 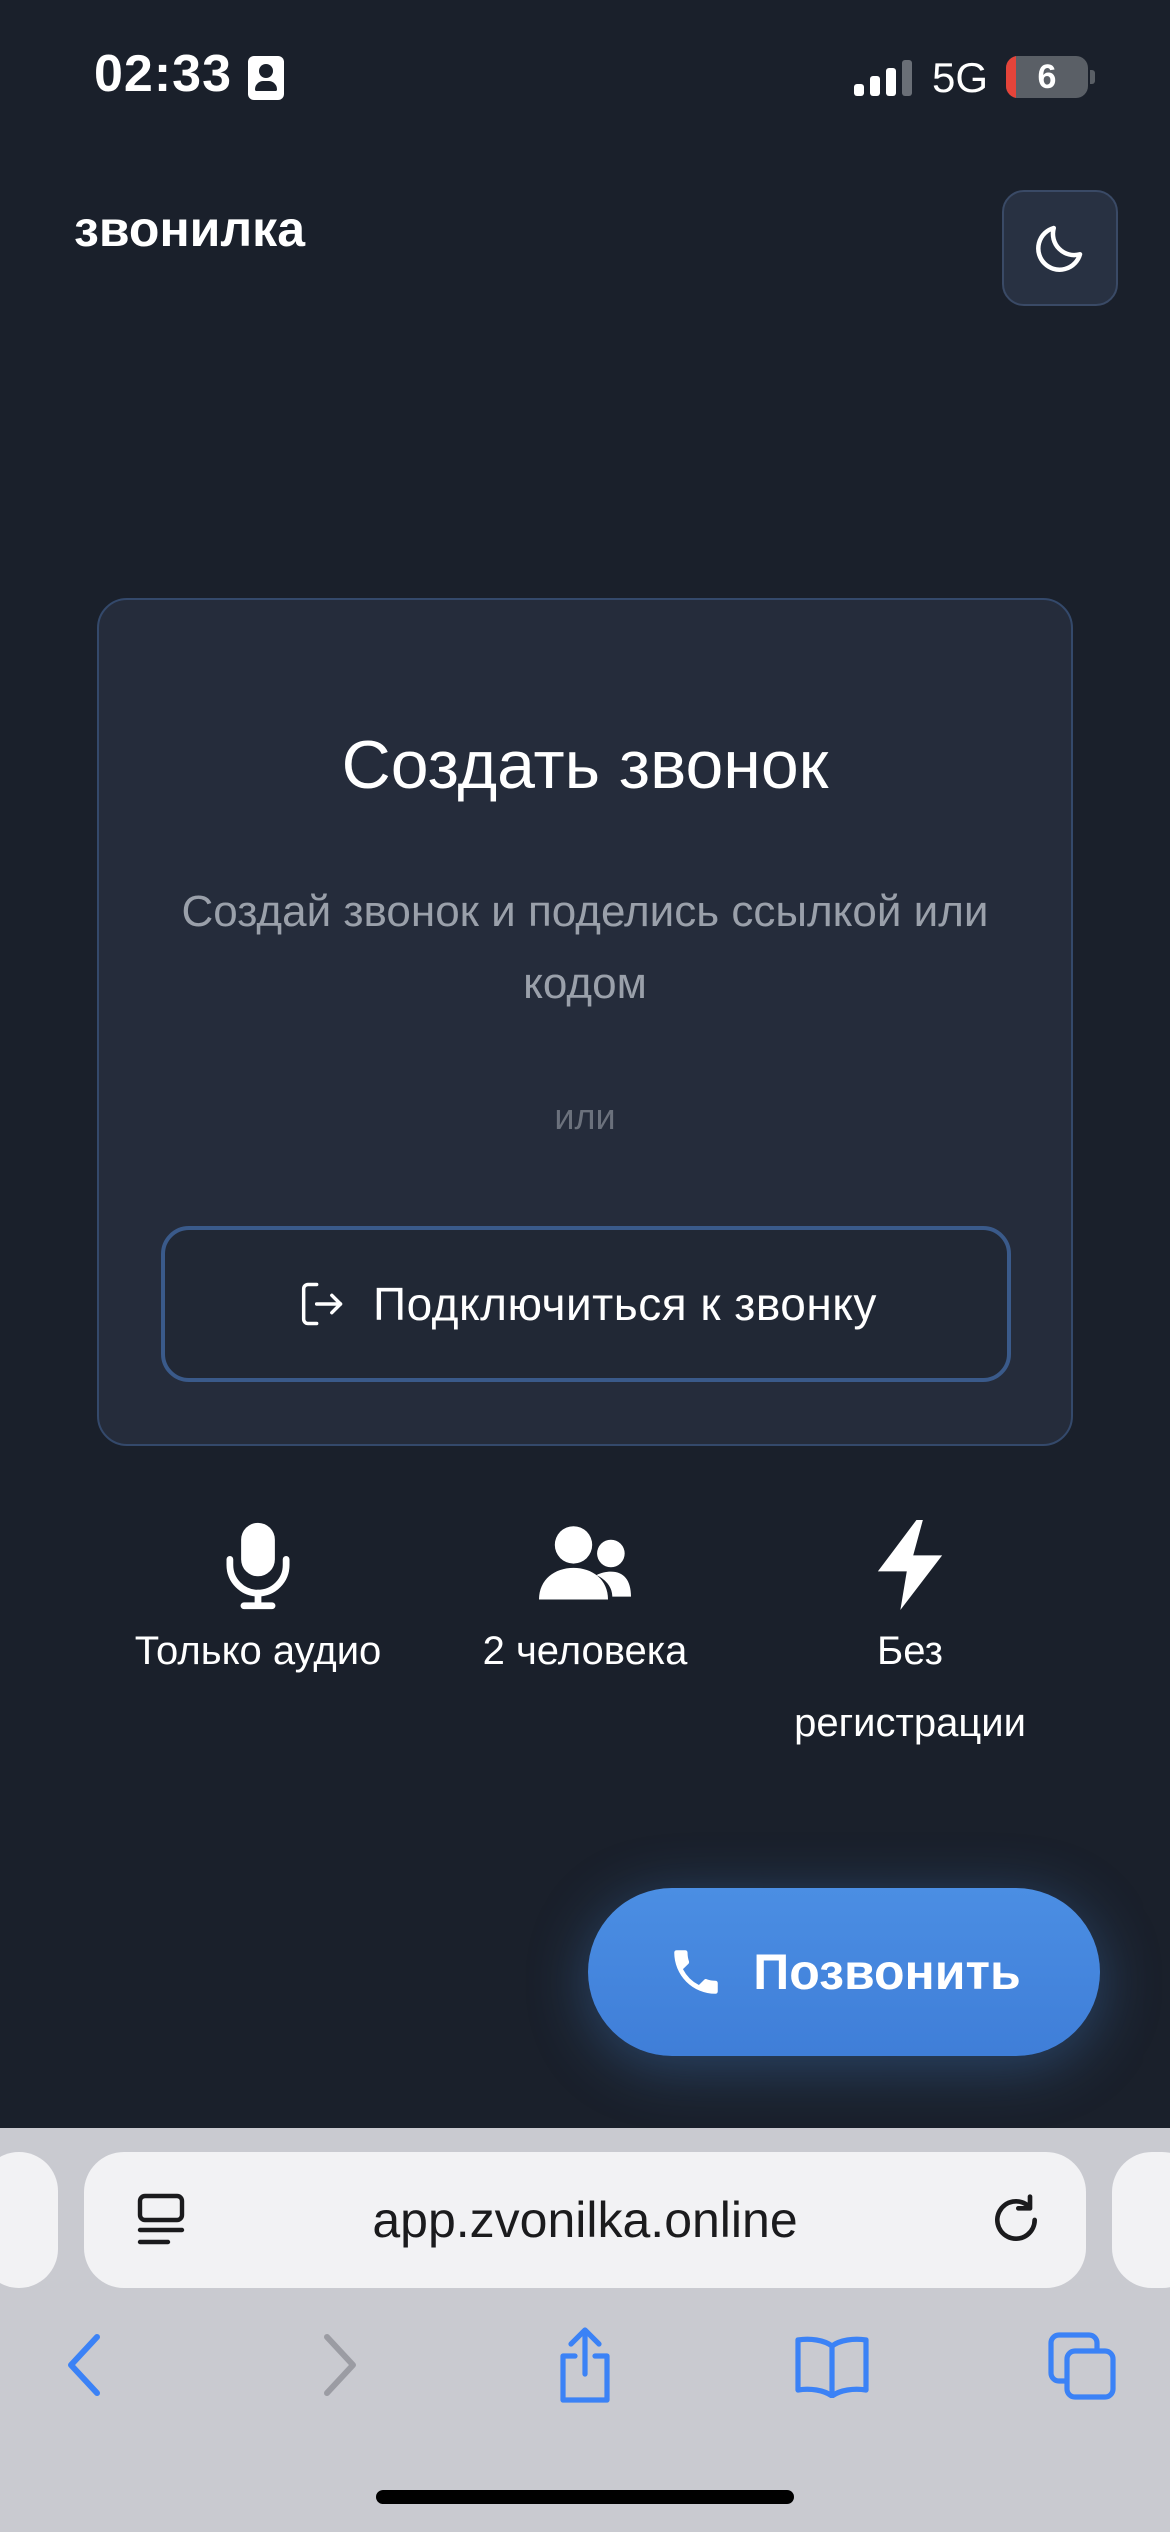 I want to click on sign-in-icon, so click(x=322, y=1304).